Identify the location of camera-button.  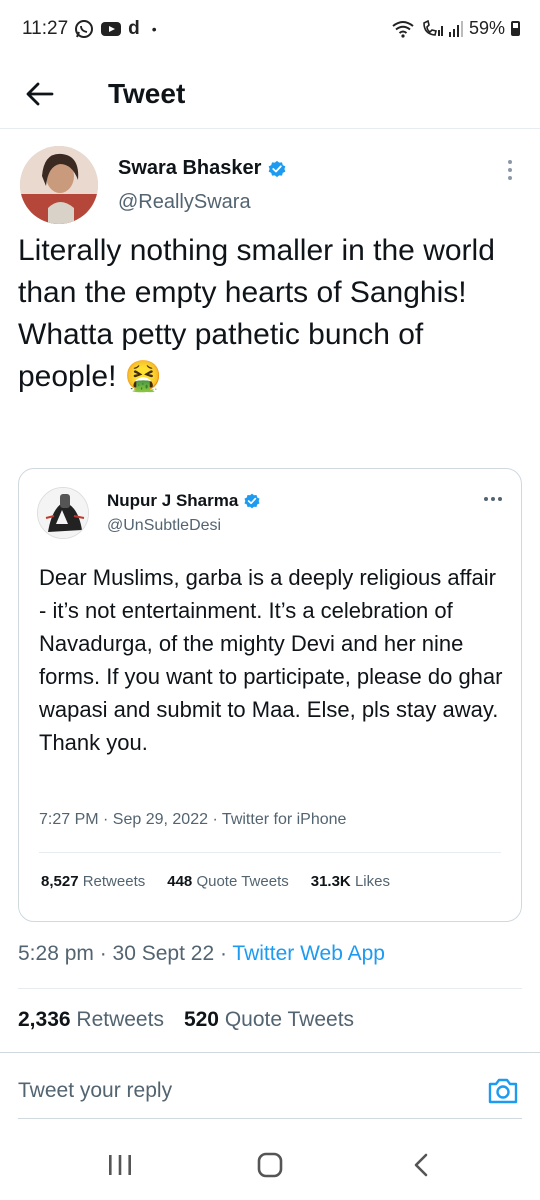
(503, 1091).